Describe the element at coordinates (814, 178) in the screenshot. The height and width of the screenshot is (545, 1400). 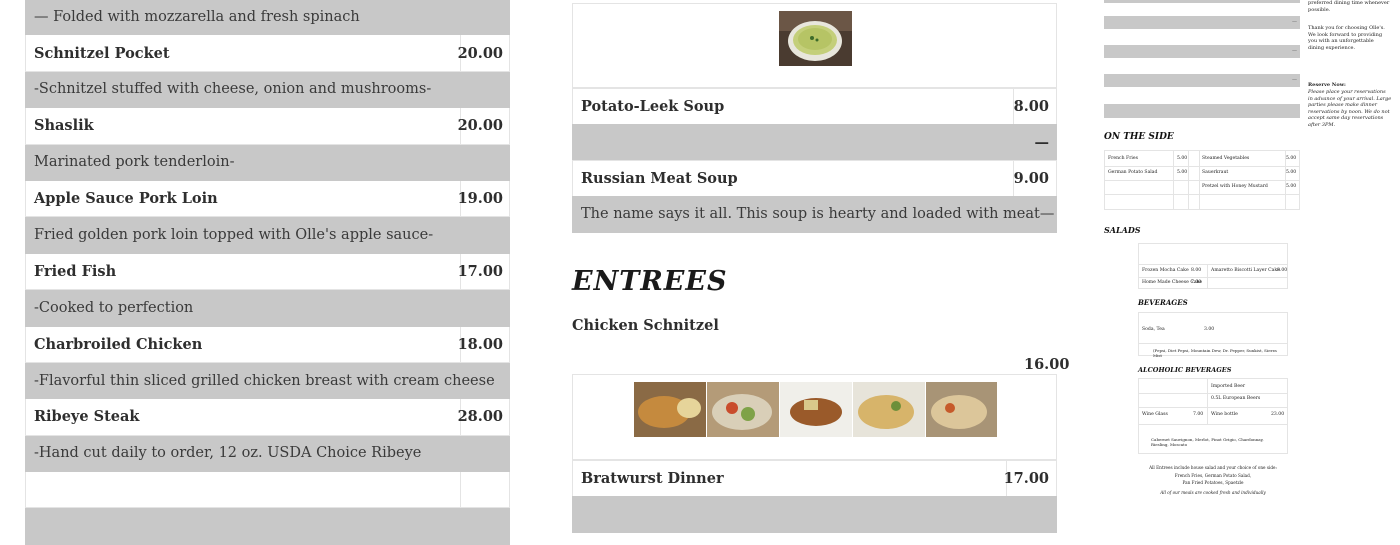
I see `menu-item-row: Russian Meat Soup 9.00` at that location.